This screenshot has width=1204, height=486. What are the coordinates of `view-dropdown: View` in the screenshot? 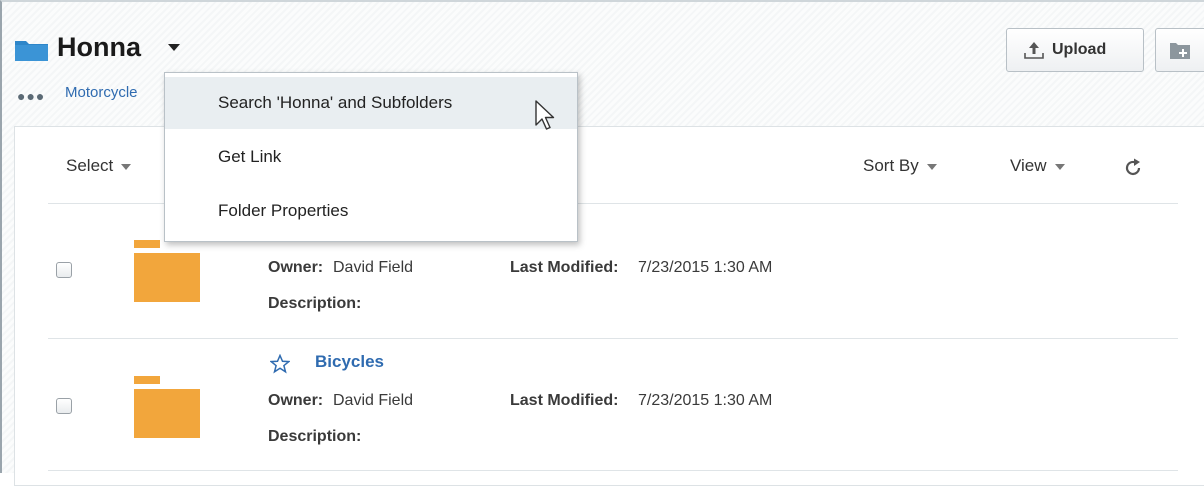 It's located at (1037, 166).